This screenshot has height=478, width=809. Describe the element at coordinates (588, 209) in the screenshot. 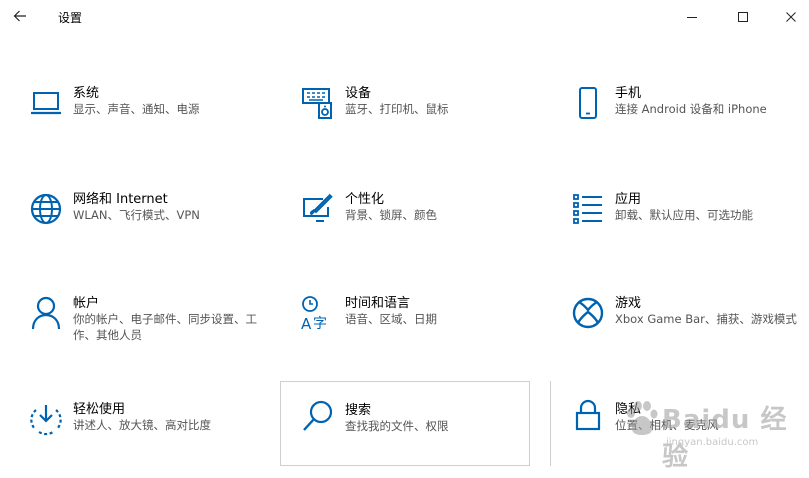

I see `apps-list-icon` at that location.